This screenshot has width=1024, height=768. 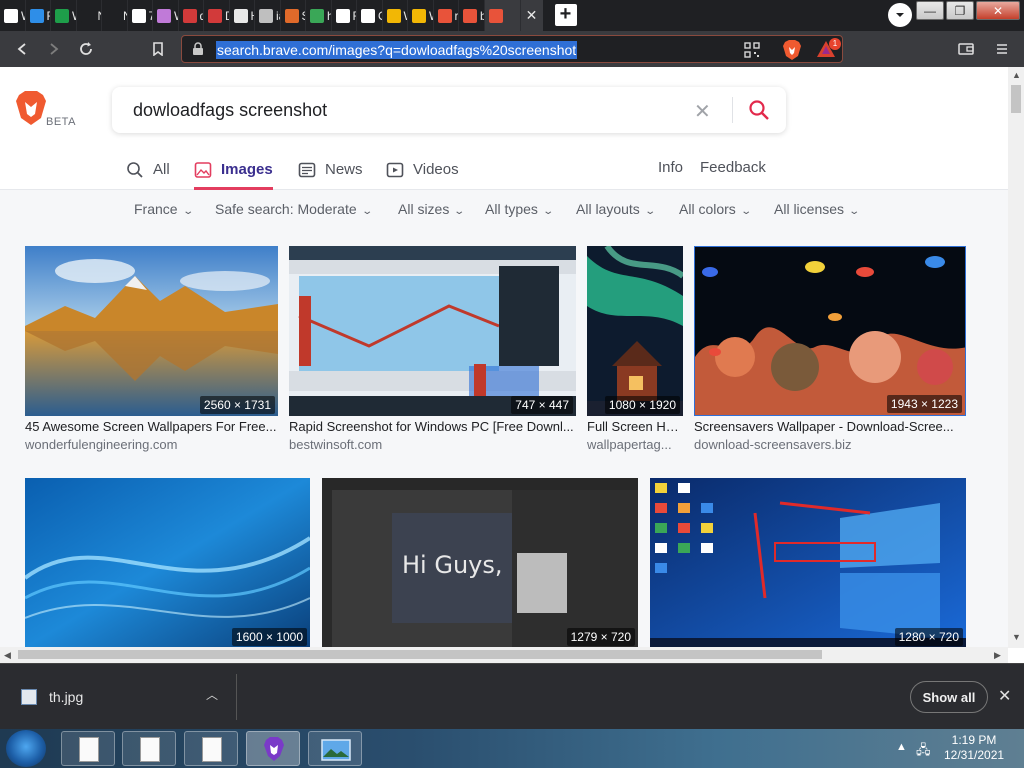 I want to click on type-filter: All types ⌄, so click(x=519, y=209).